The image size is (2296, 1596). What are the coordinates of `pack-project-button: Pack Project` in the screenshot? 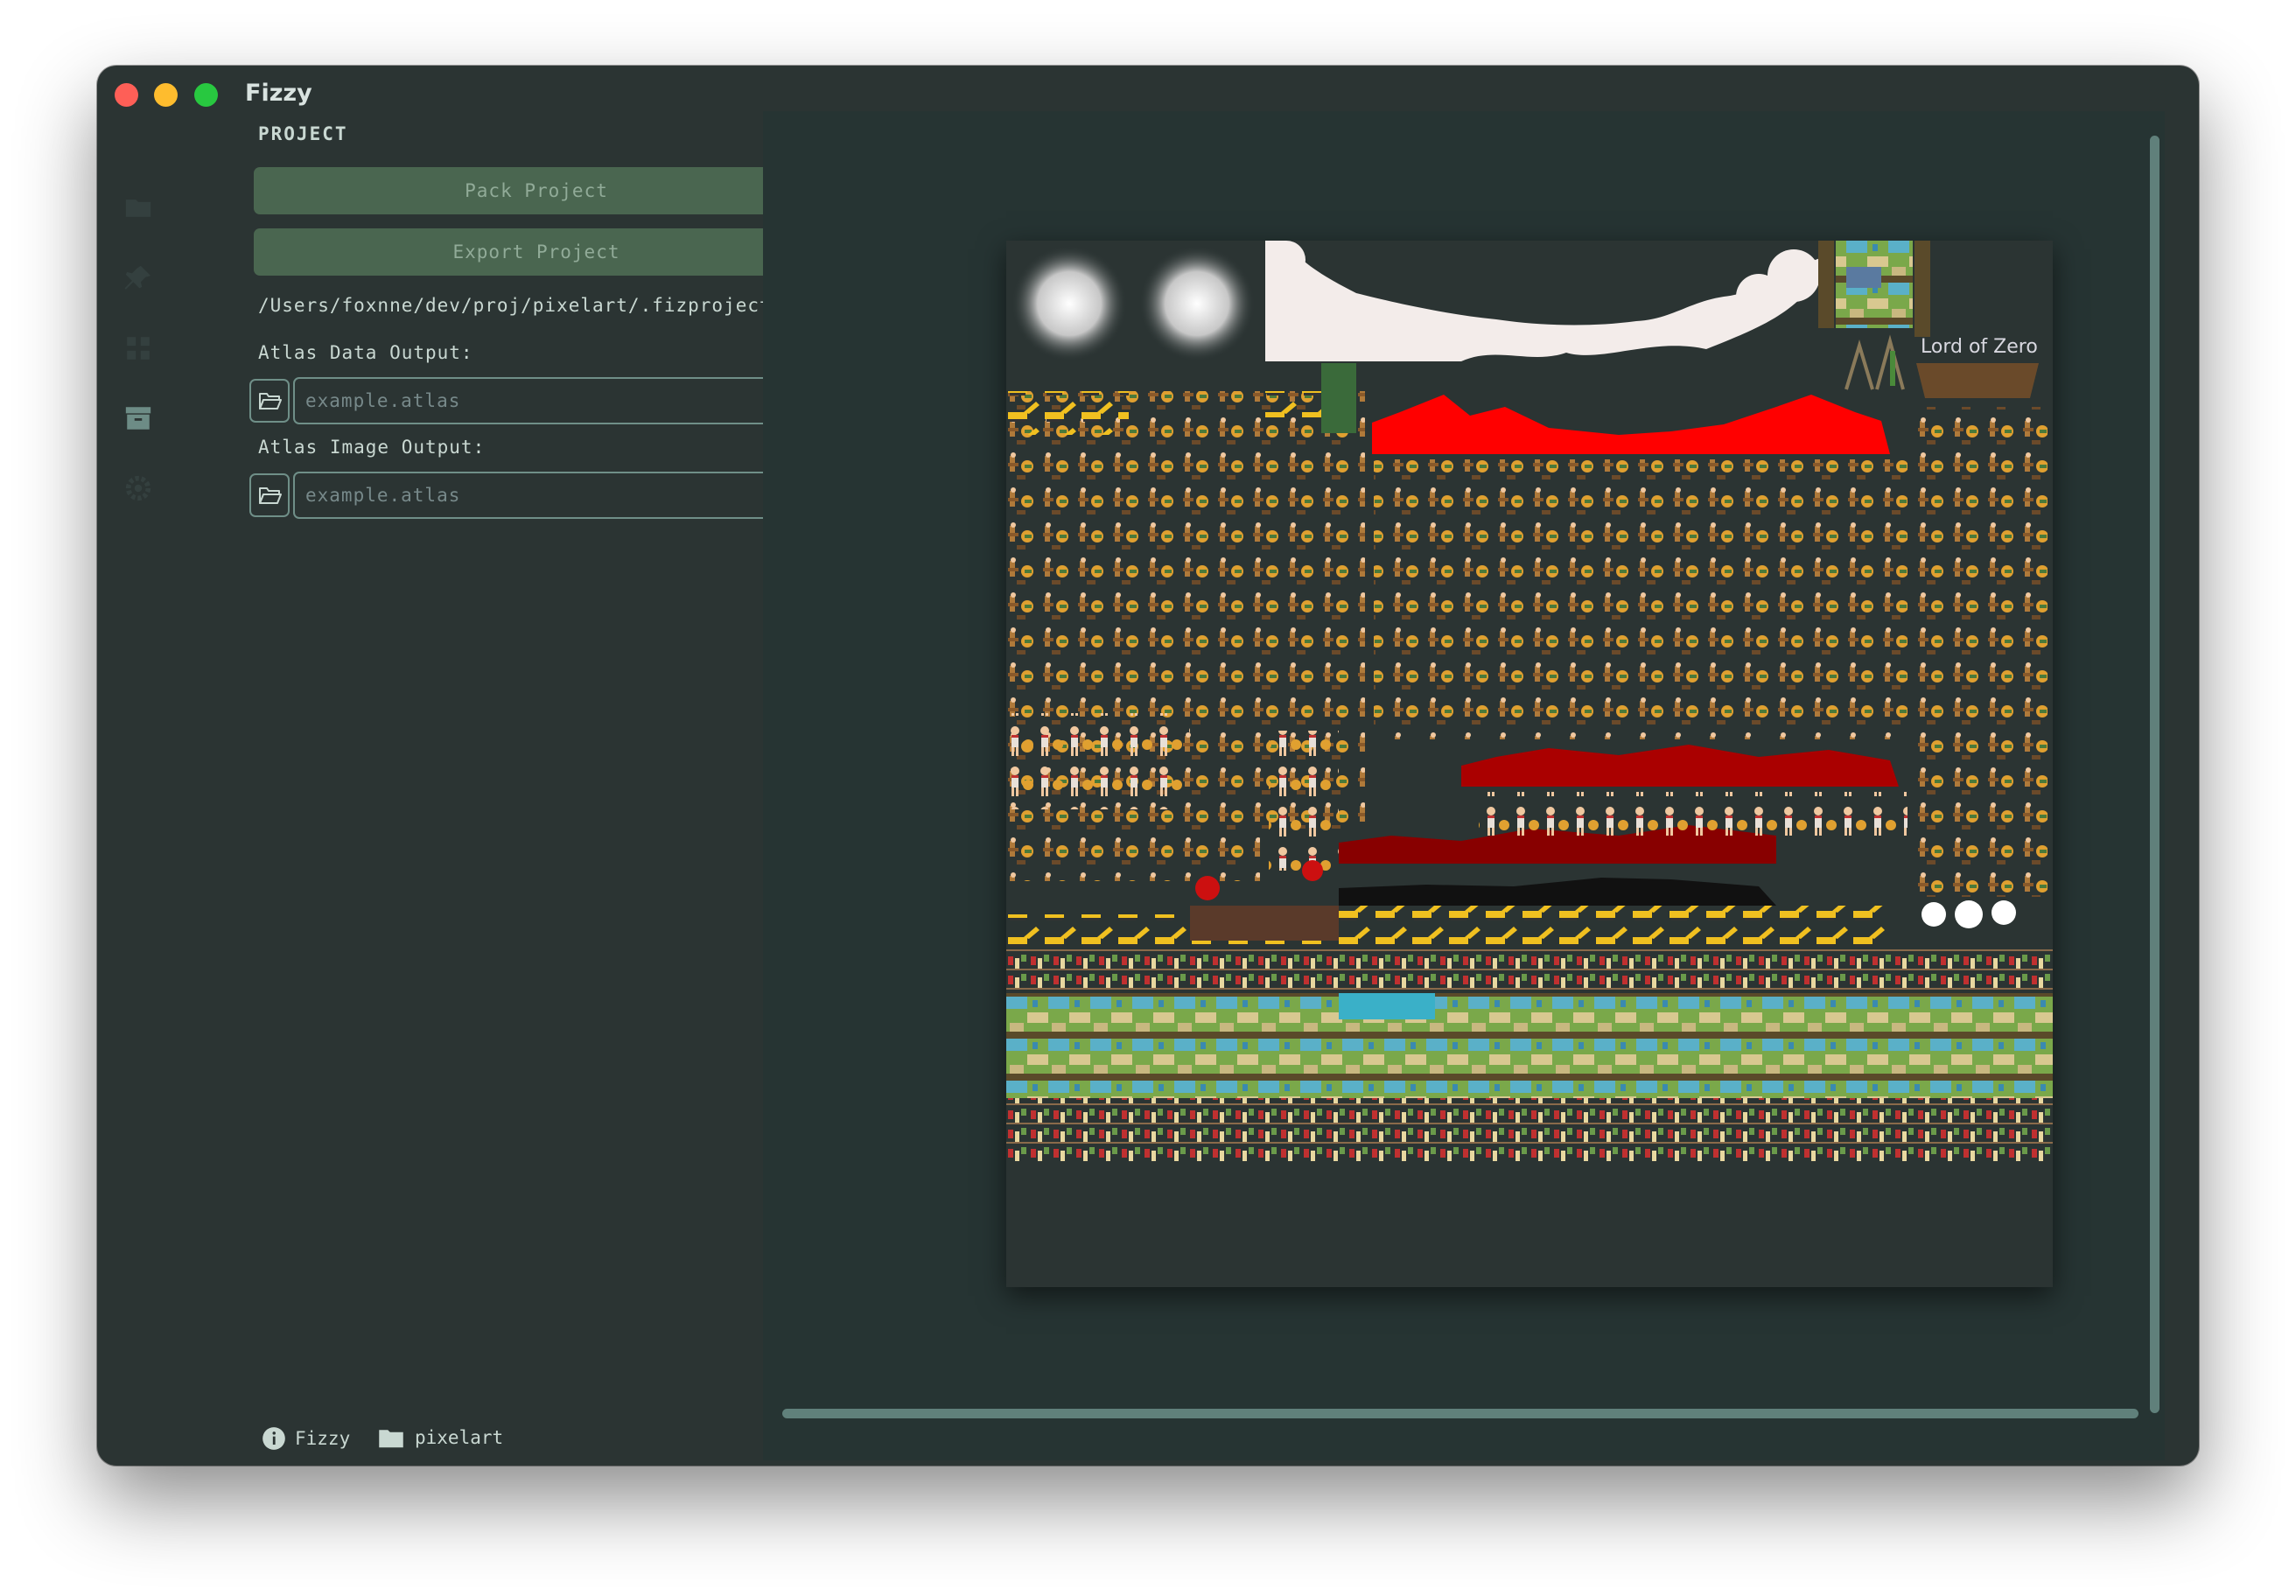 It's located at (536, 190).